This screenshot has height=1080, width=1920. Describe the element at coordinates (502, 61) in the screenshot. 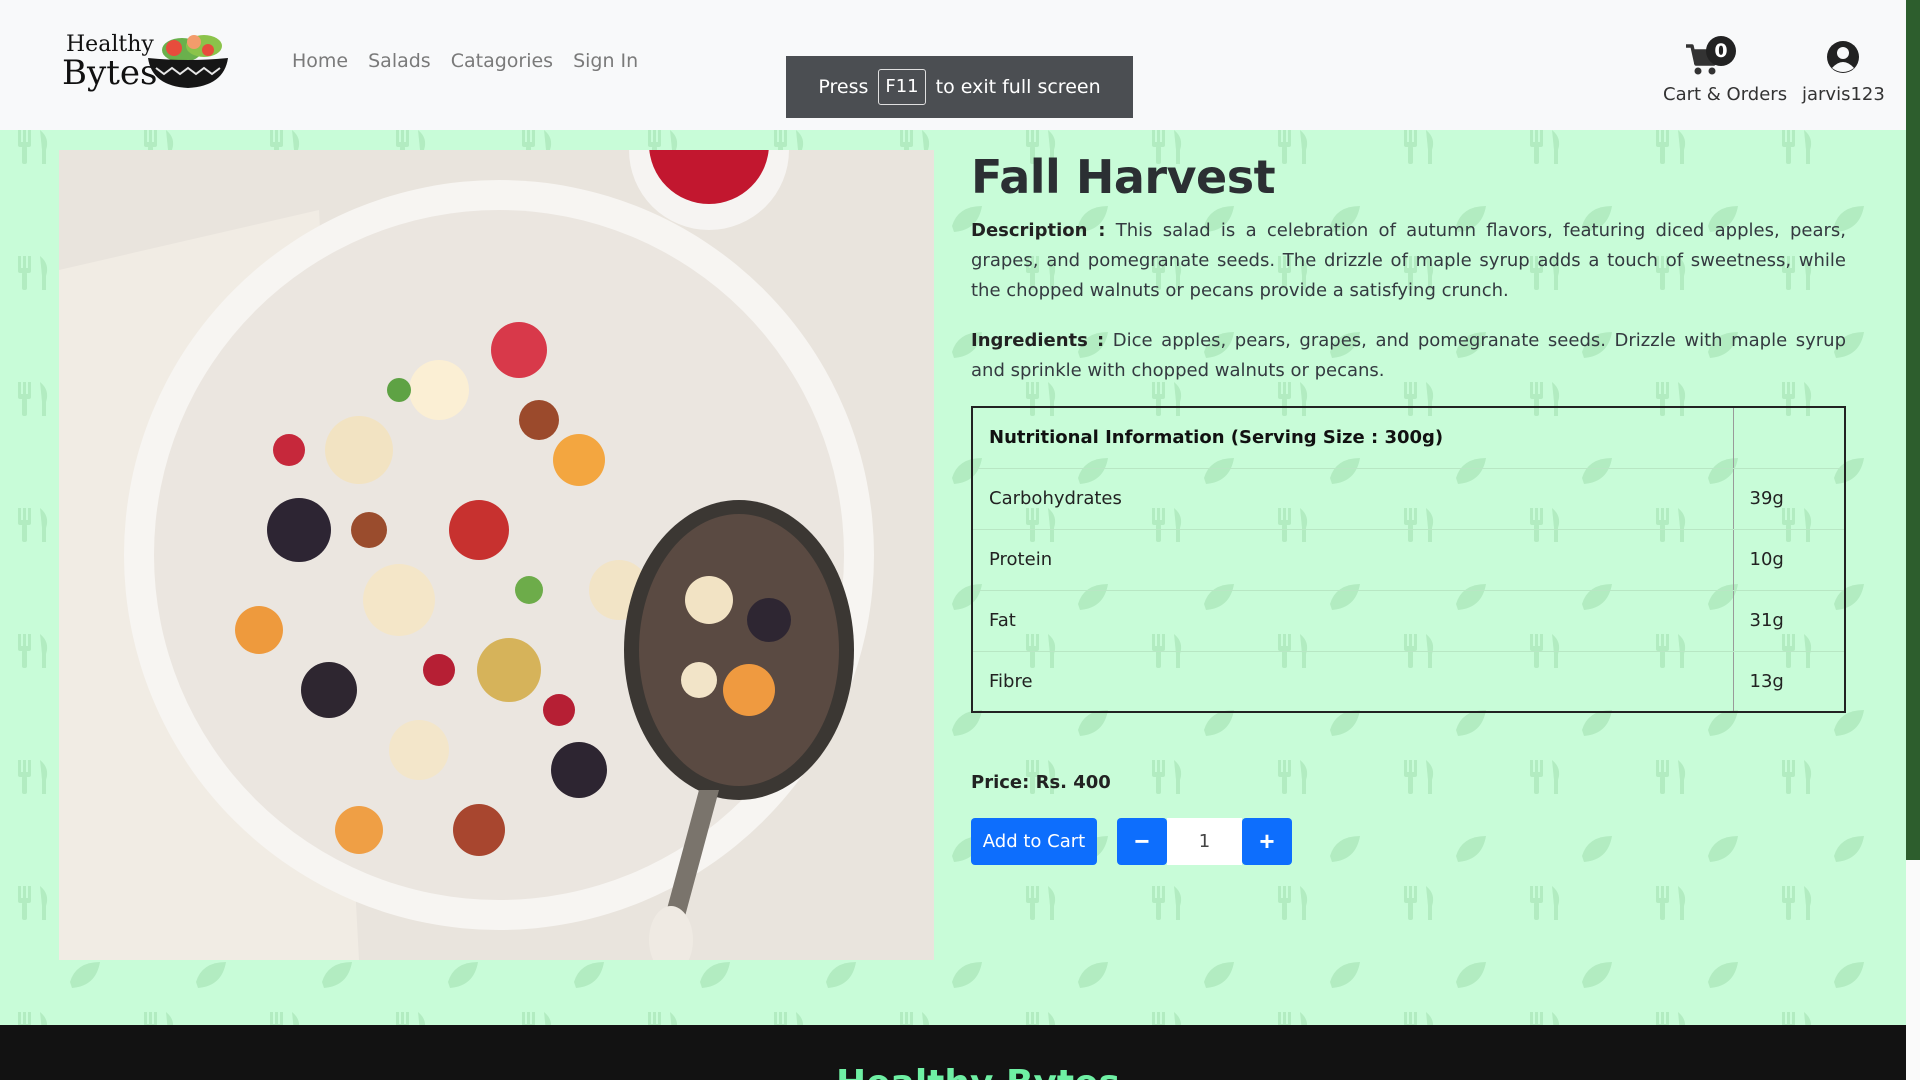

I see `nav-categories: Catagories` at that location.